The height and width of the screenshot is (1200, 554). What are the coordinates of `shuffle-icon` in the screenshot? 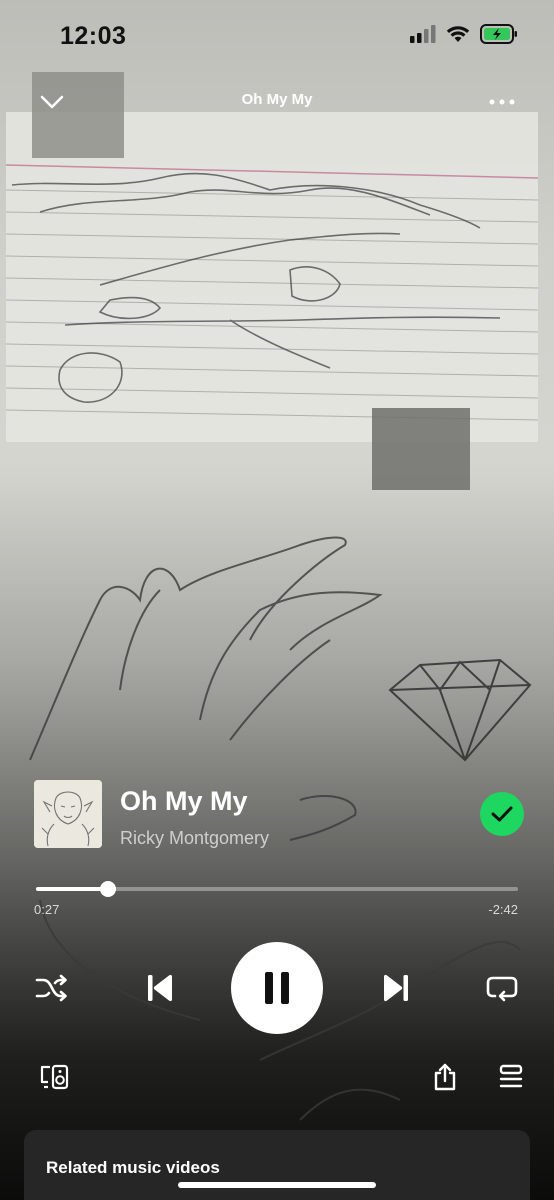 It's located at (51, 988).